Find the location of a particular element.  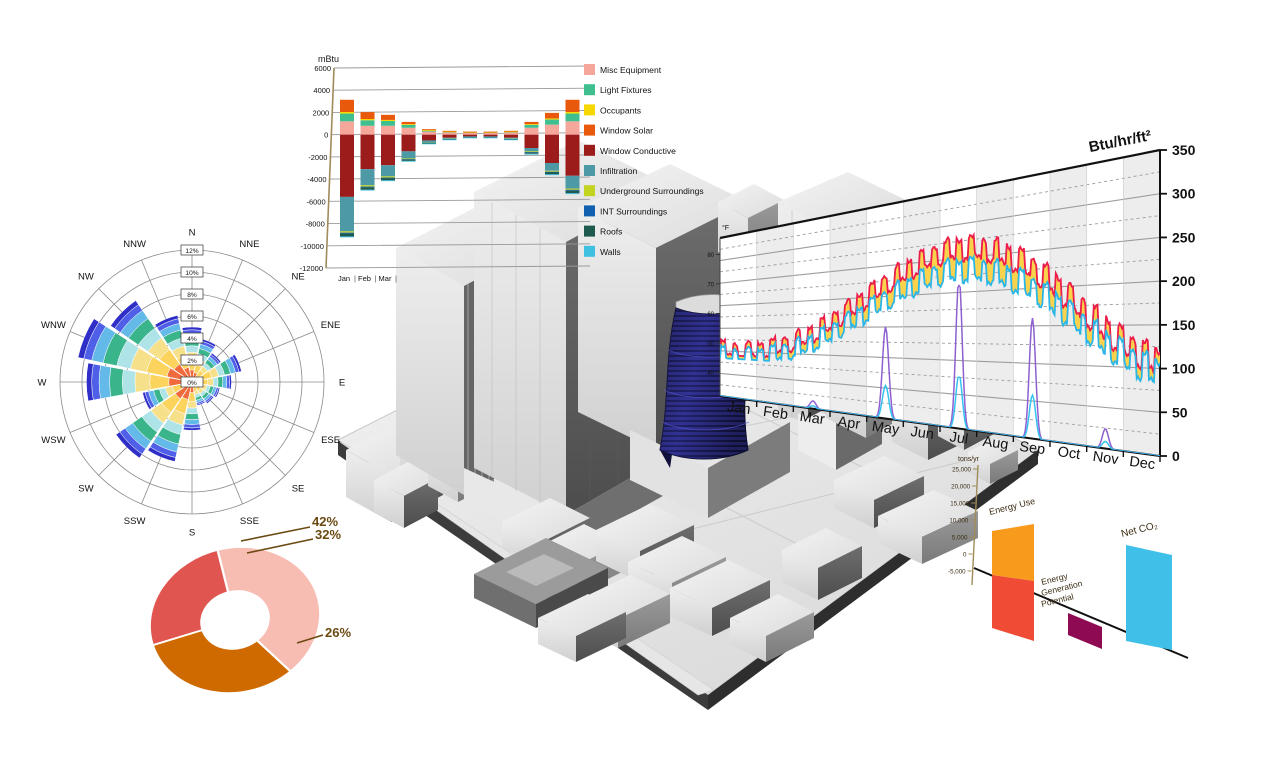

wind-rose-petals is located at coordinates (159, 381).